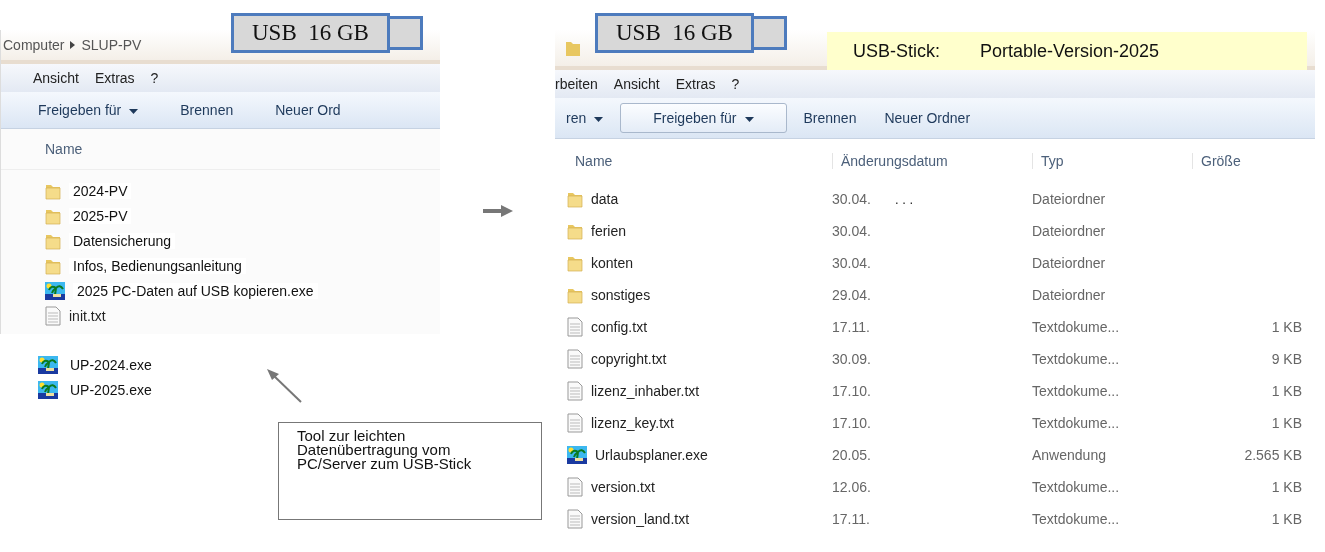 This screenshot has width=1325, height=552. Describe the element at coordinates (619, 327) in the screenshot. I see `file-name: config.txt` at that location.